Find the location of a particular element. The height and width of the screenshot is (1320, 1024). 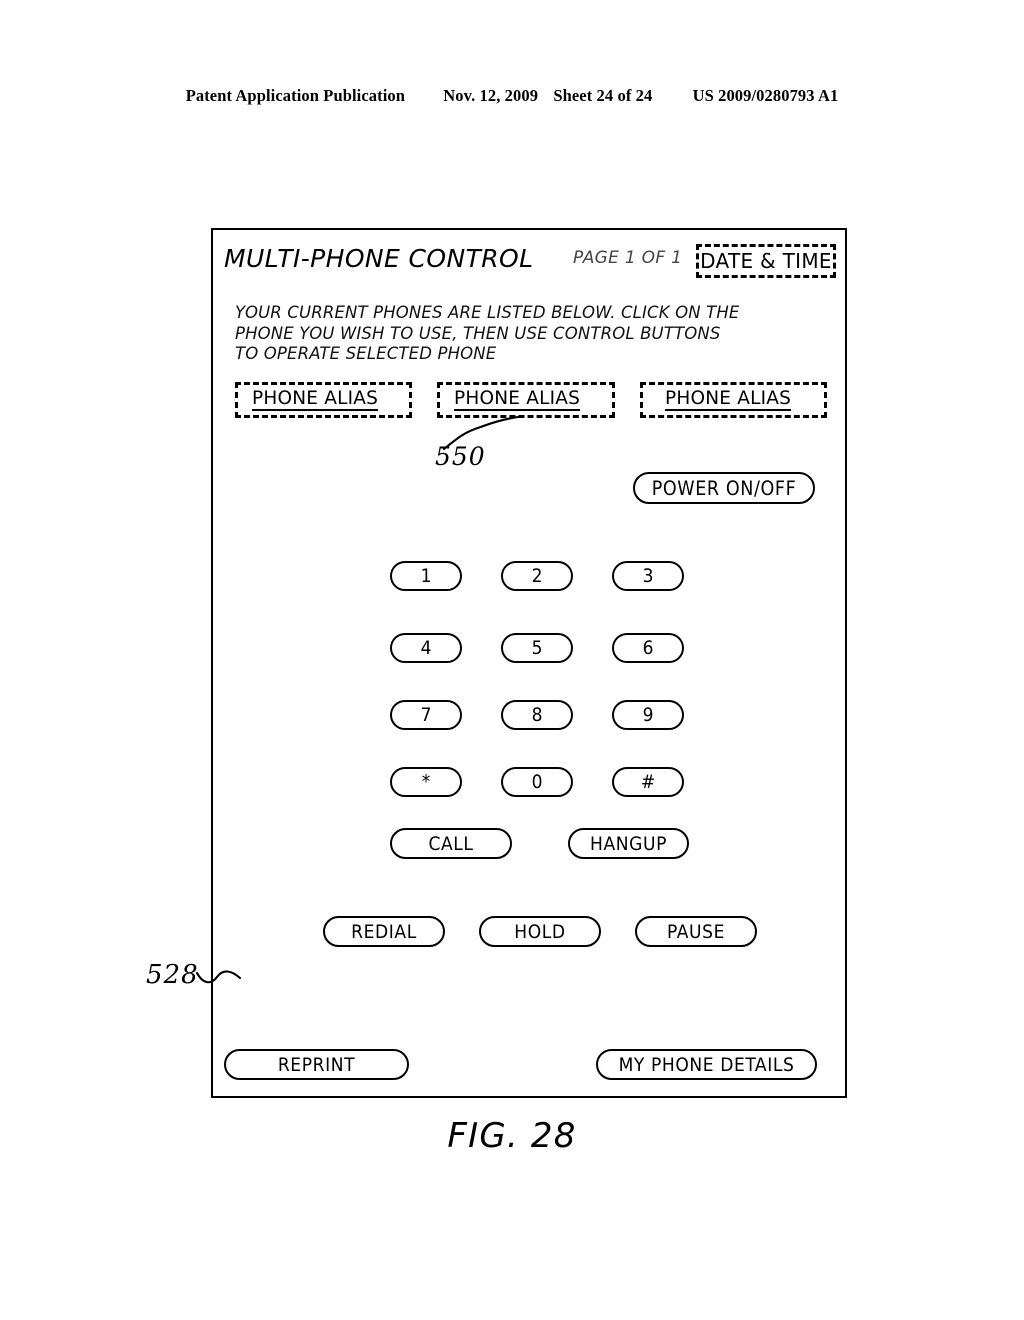

patent-number: US 2009/0280793 A1 is located at coordinates (765, 95).